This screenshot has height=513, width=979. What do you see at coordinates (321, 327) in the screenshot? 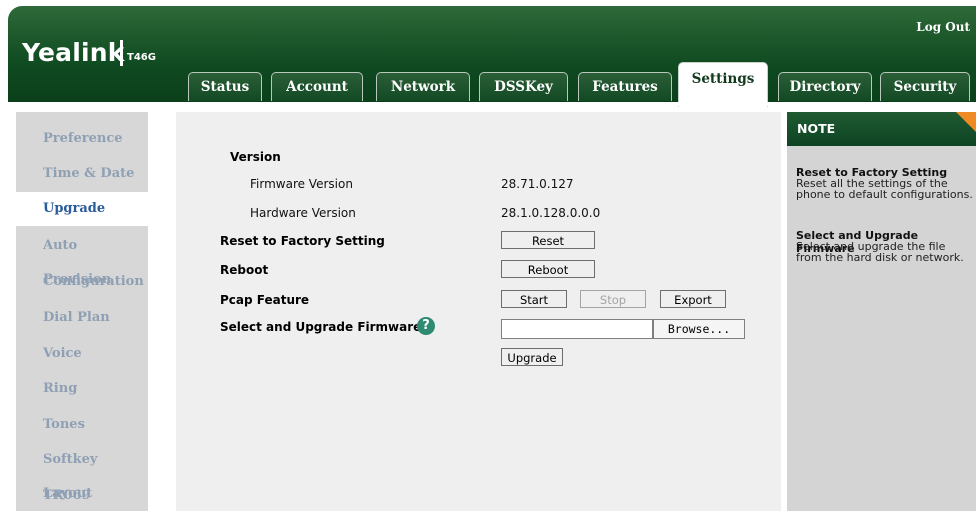
I see `upgrade-firmware-label: Select and Upgrade Firmware` at bounding box center [321, 327].